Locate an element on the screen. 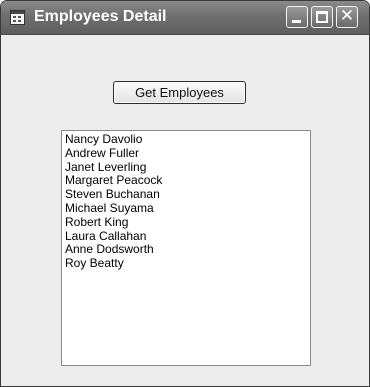 Image resolution: width=370 pixels, height=387 pixels. app-icon is located at coordinates (17, 17).